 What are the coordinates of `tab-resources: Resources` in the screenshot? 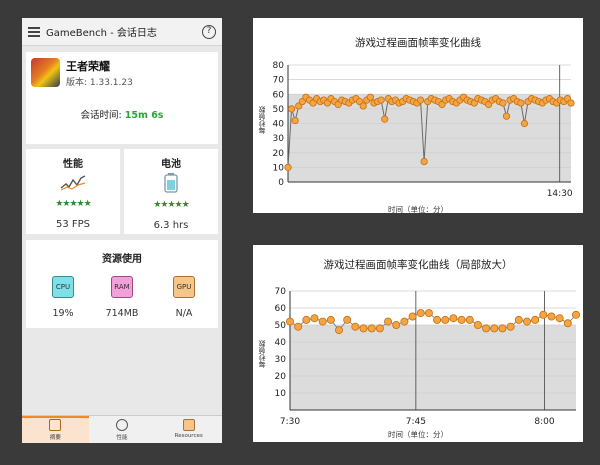 It's located at (188, 429).